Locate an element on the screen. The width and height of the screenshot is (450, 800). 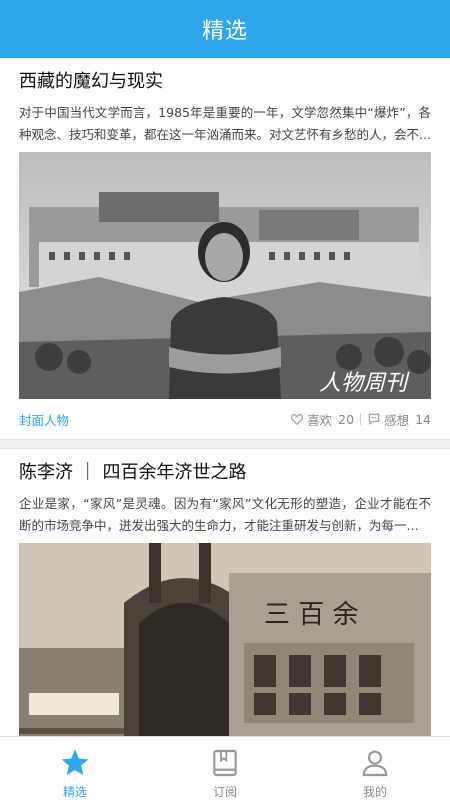
stat-divider is located at coordinates (361, 419).